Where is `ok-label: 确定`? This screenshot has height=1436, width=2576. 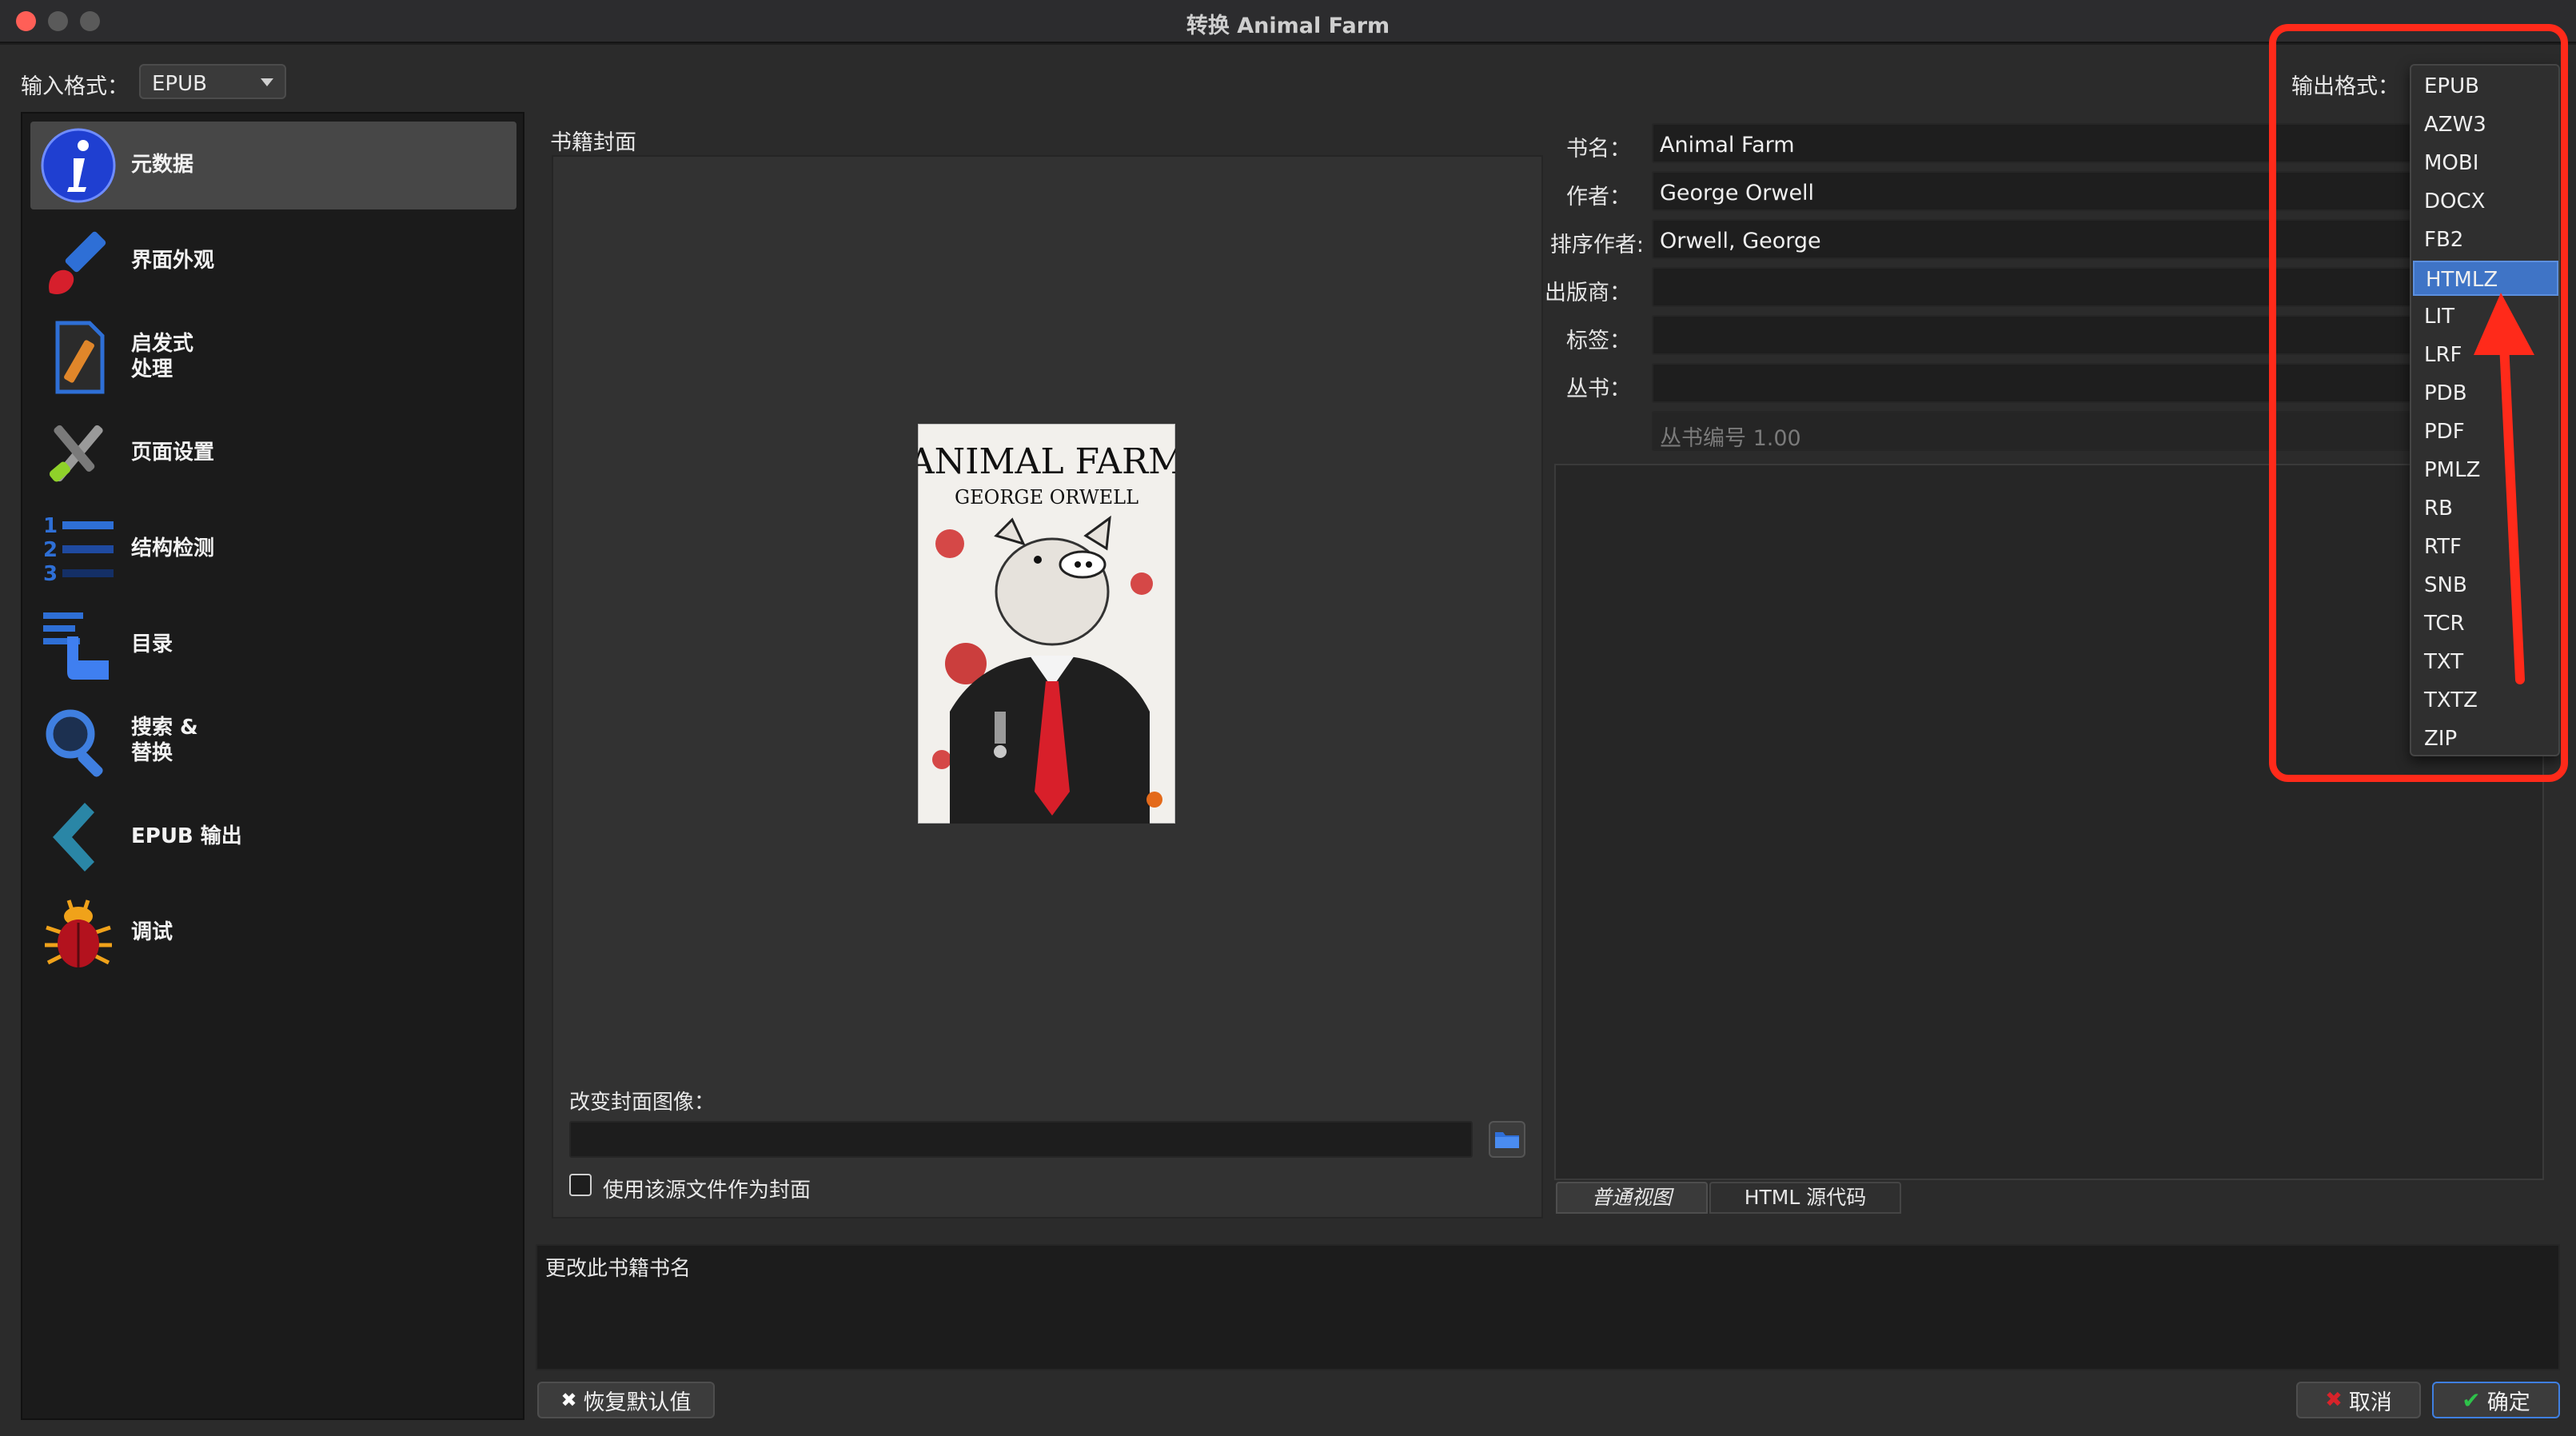 ok-label: 确定 is located at coordinates (2508, 1402).